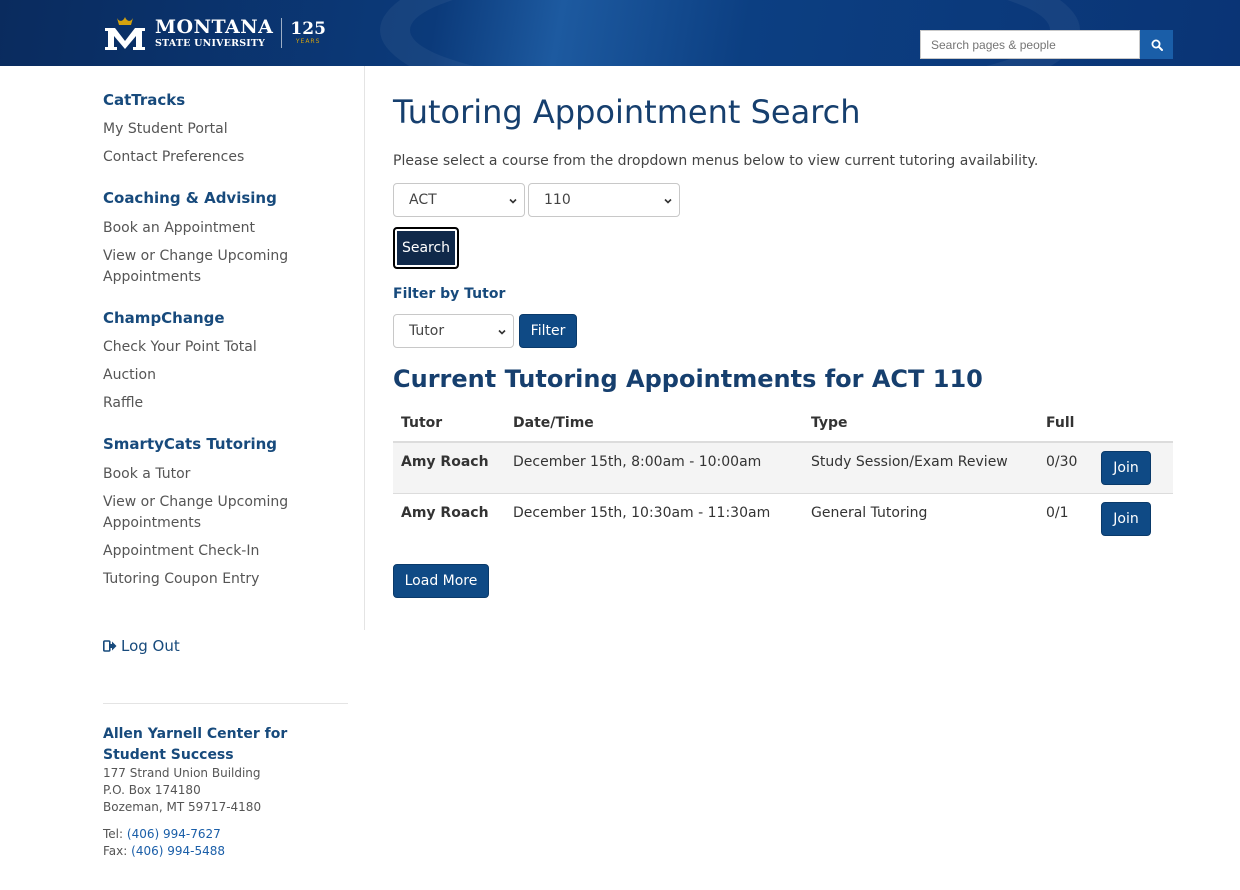 The image size is (1240, 890). What do you see at coordinates (223, 474) in the screenshot?
I see `sidebar-link-book-tutor: Book a Tutor` at bounding box center [223, 474].